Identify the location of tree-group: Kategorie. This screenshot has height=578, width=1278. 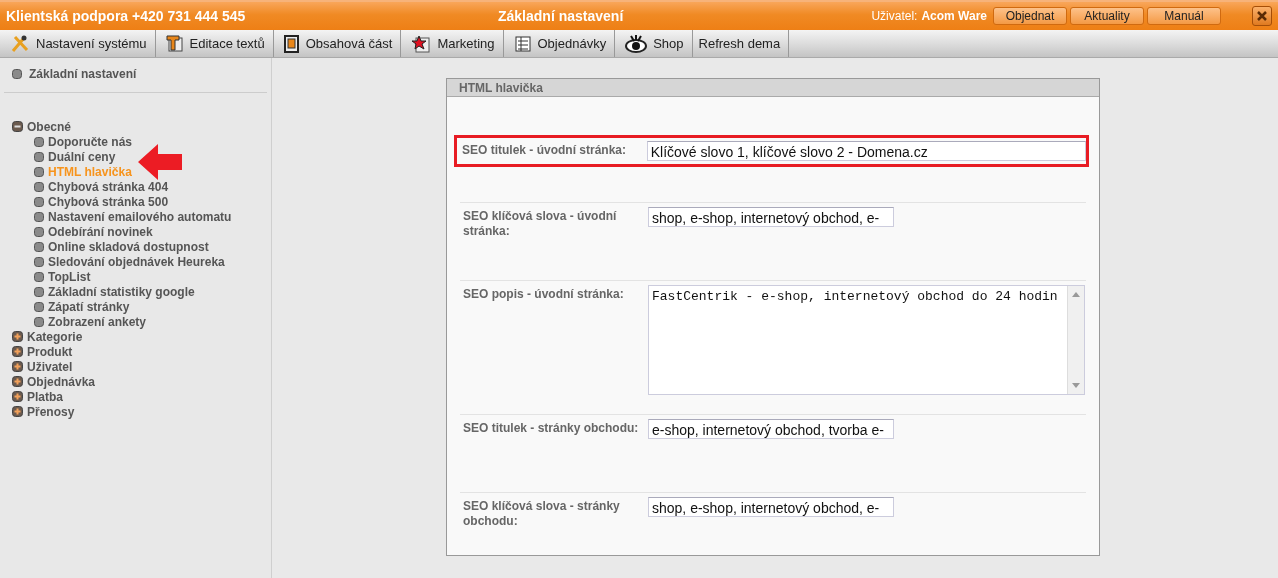
(141, 336).